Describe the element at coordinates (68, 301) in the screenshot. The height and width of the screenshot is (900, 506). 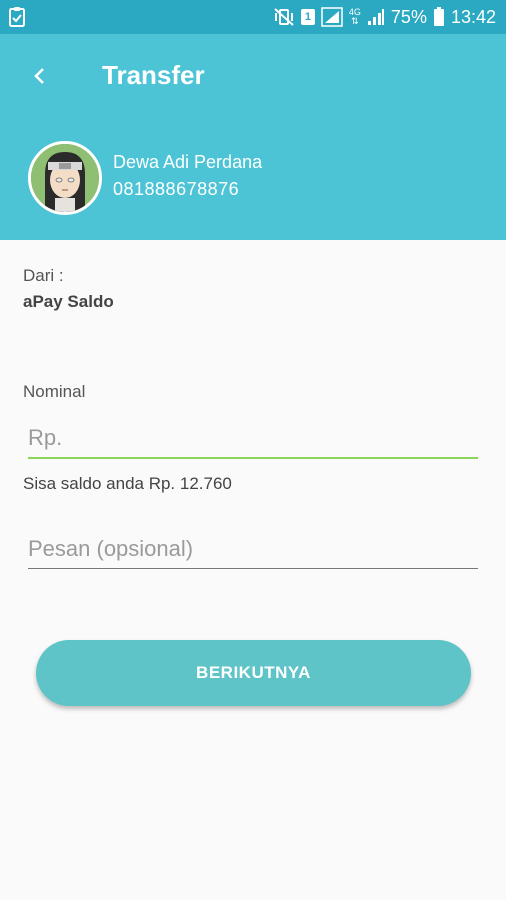
I see `source-account: aPay Saldo` at that location.